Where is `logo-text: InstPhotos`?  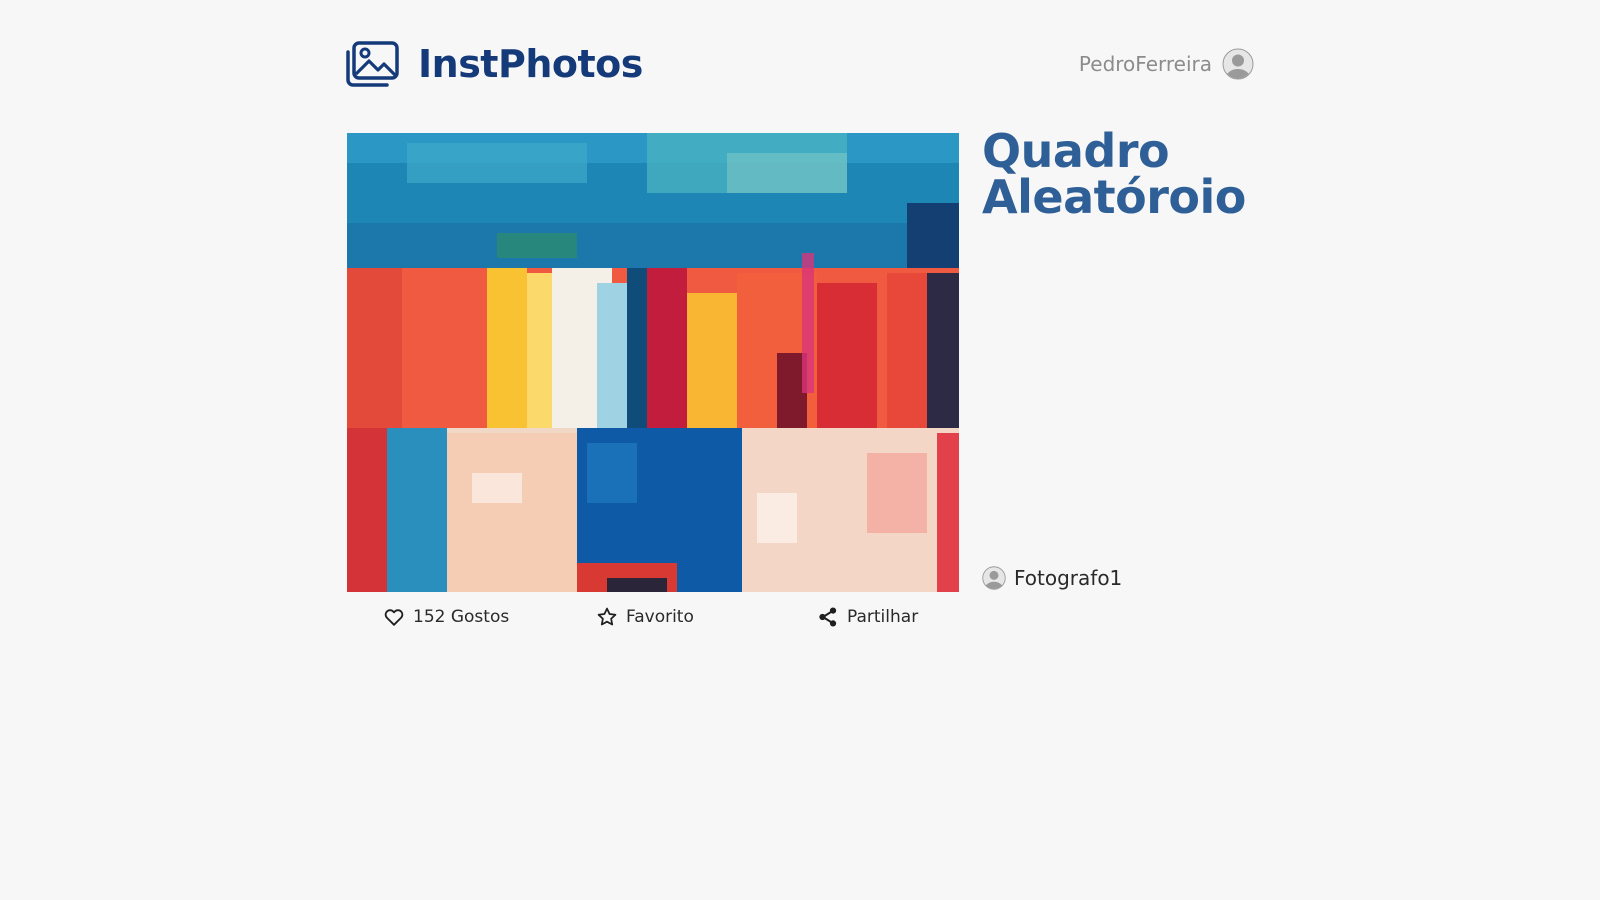 logo-text: InstPhotos is located at coordinates (530, 64).